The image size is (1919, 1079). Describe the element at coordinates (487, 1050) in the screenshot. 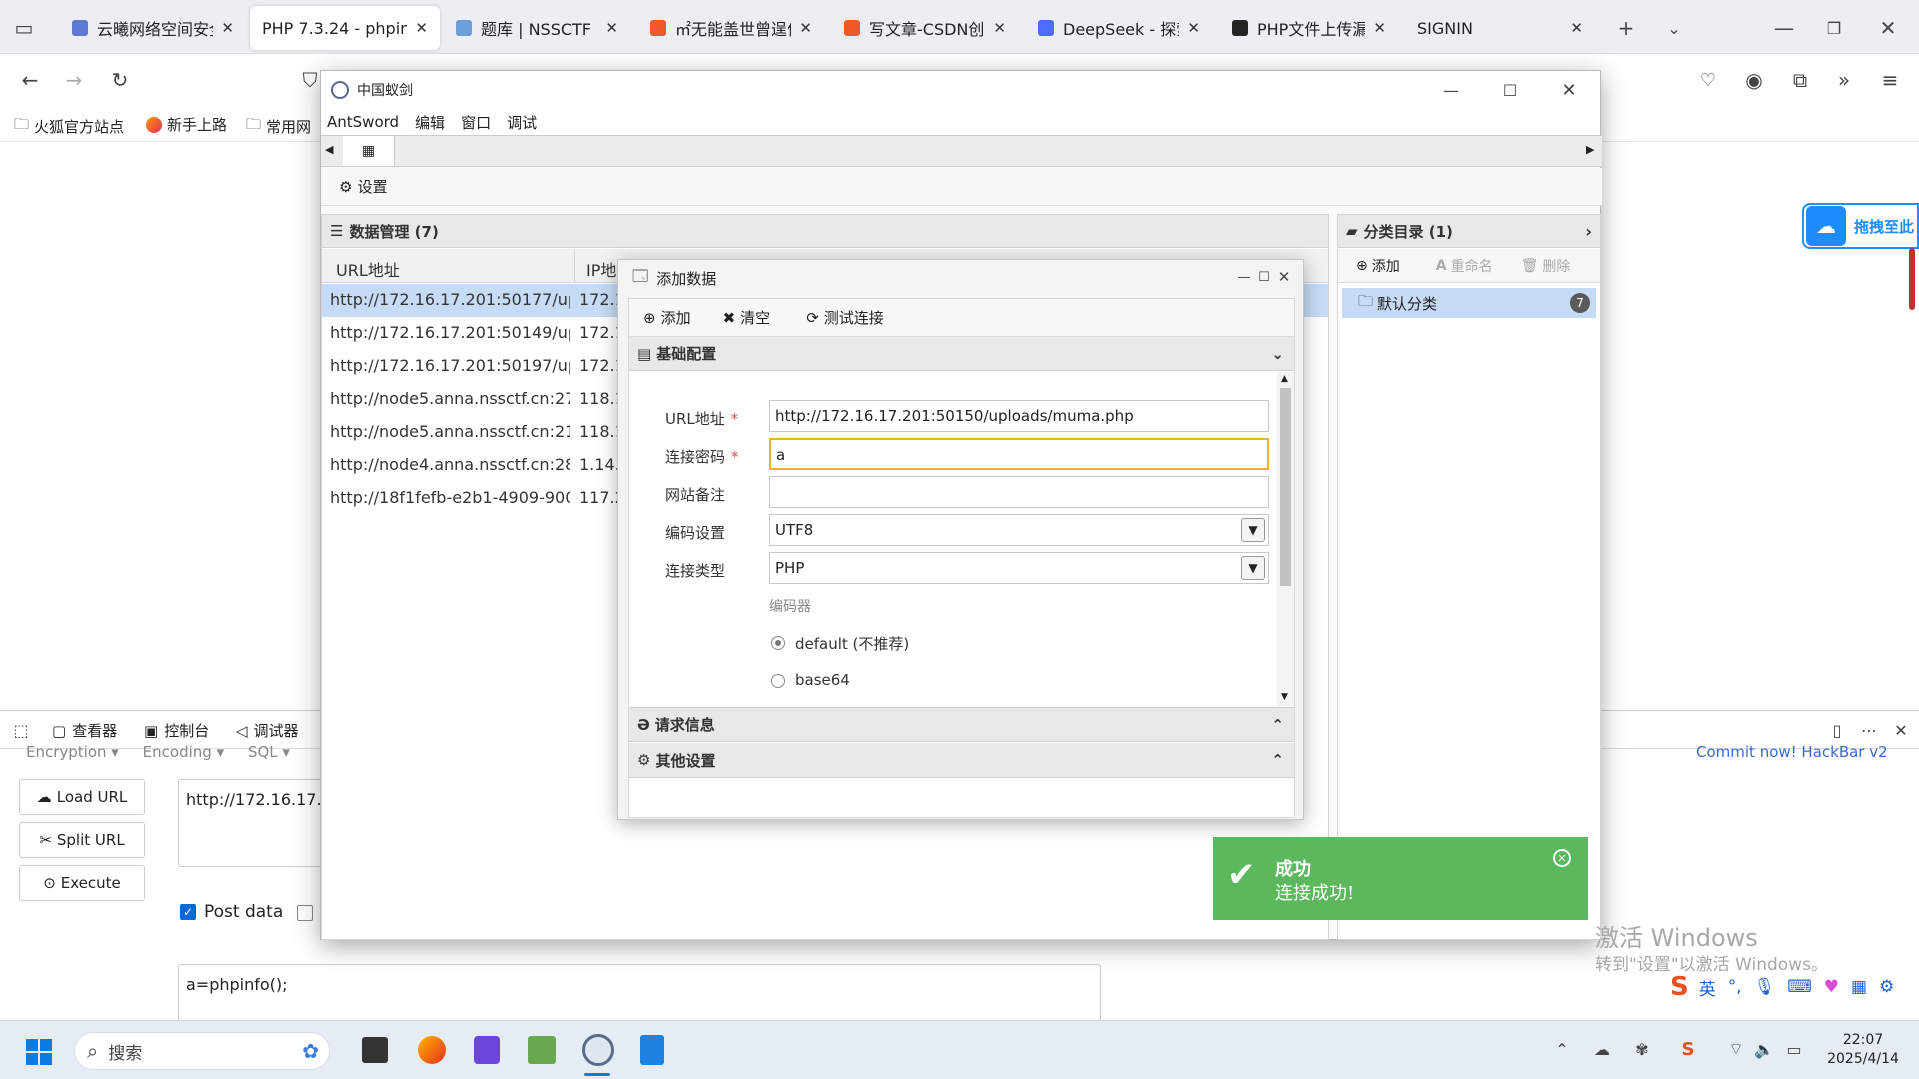

I see `vs-taskbar-icon` at that location.